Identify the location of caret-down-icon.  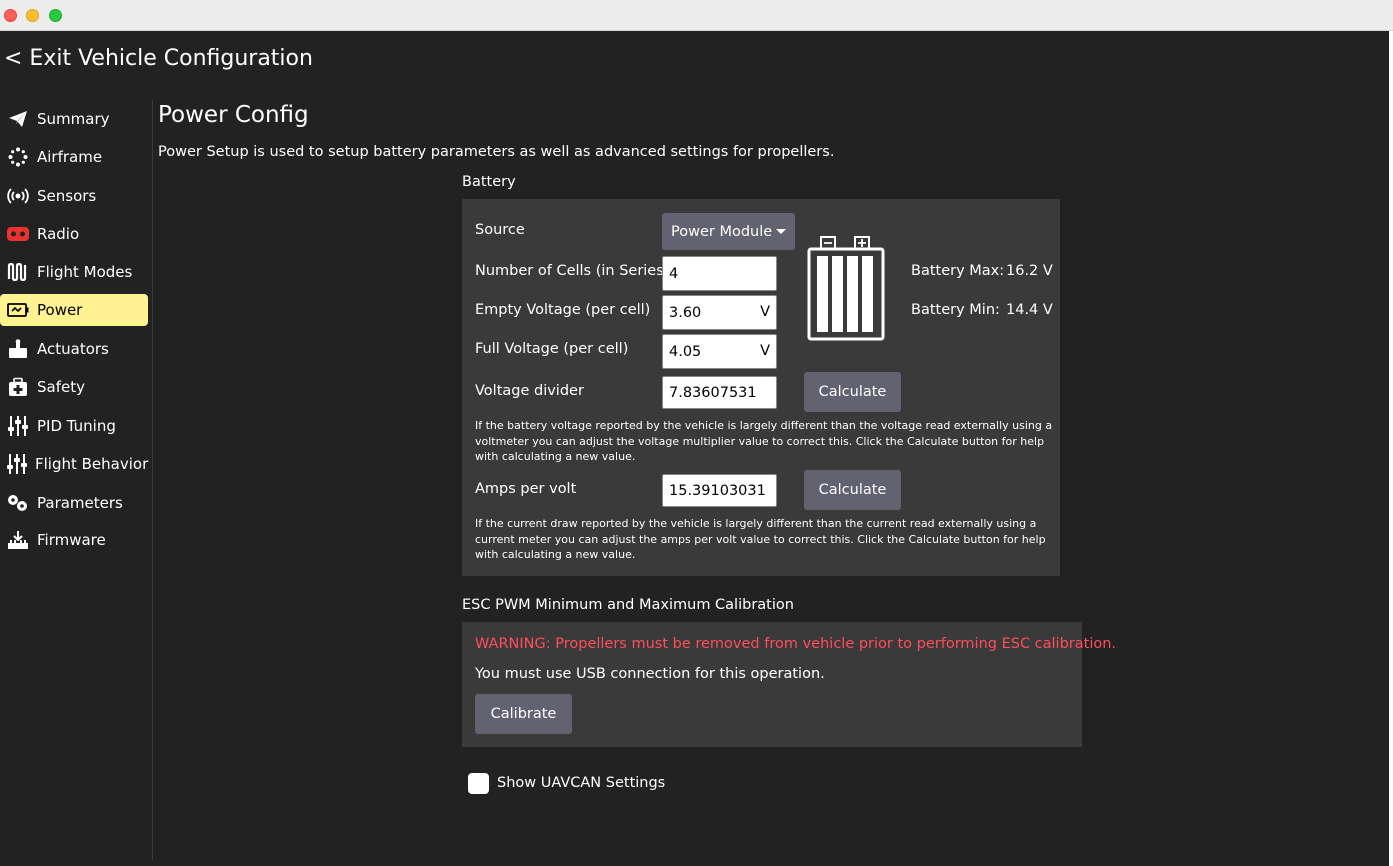
(781, 231).